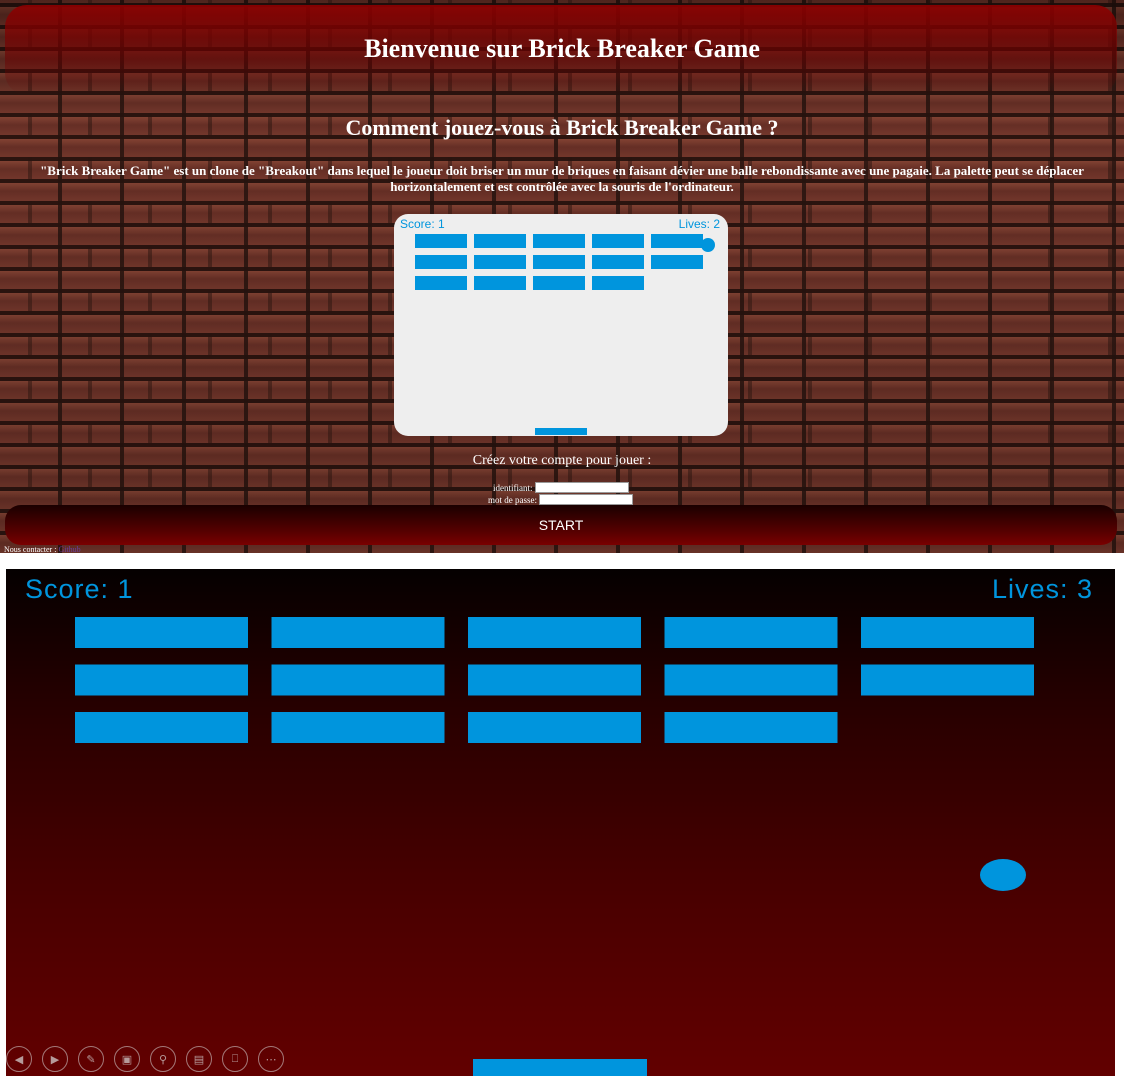 The width and height of the screenshot is (1124, 1076). I want to click on mini-score: Score: 1, so click(422, 224).